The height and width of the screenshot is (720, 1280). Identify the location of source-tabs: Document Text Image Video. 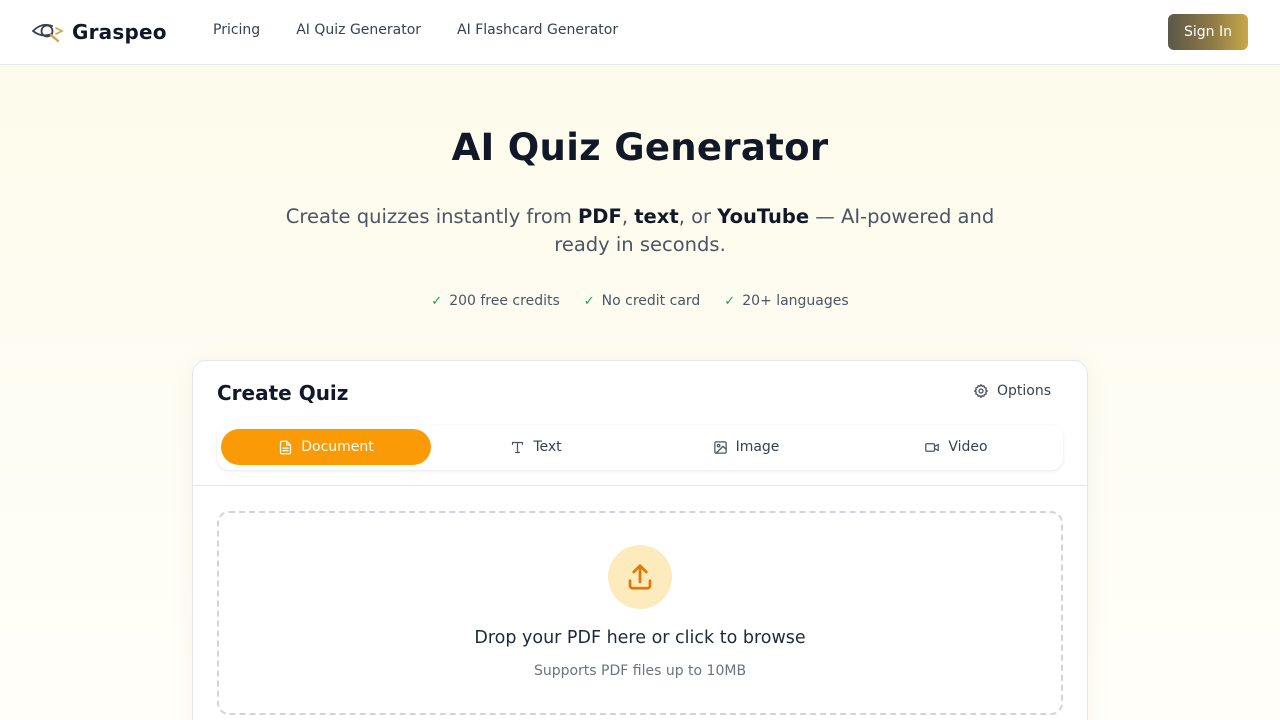
(640, 447).